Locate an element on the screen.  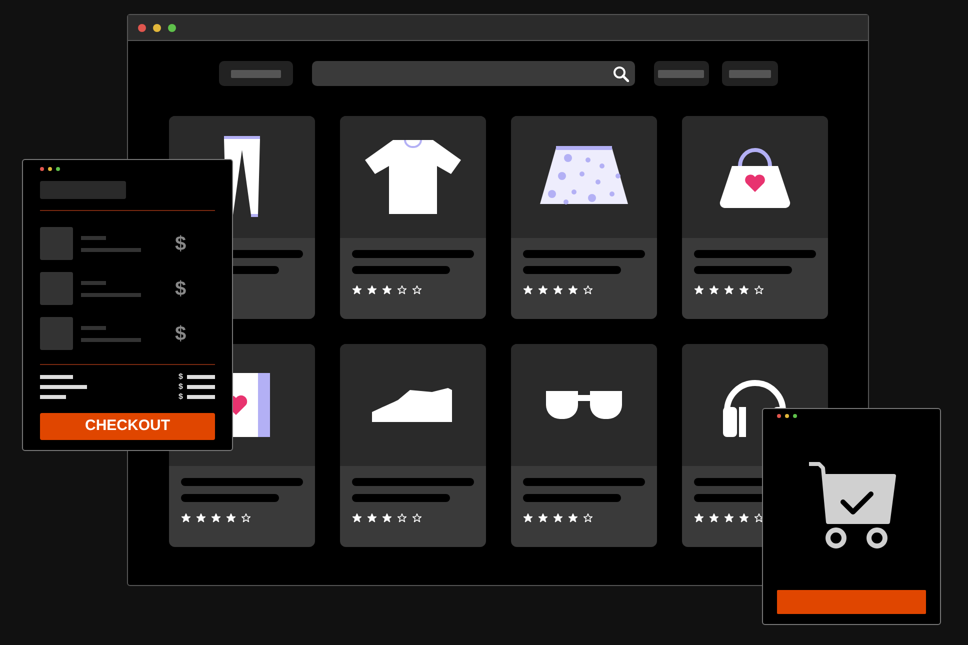
search-field is located at coordinates (473, 73).